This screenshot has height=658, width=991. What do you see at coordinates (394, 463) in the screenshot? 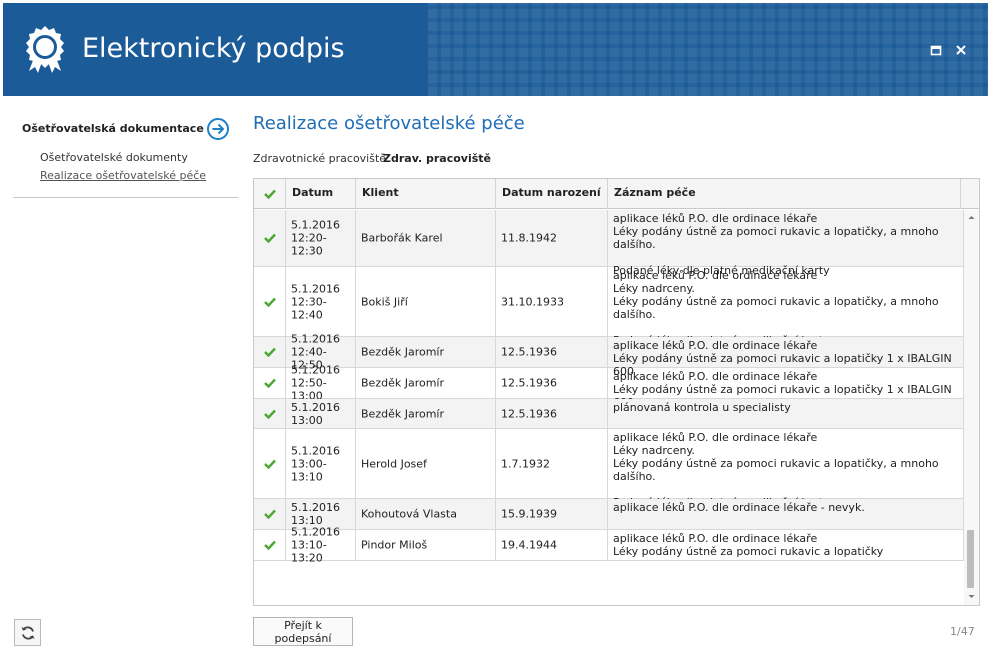
I see `row-client: Herold Josef` at bounding box center [394, 463].